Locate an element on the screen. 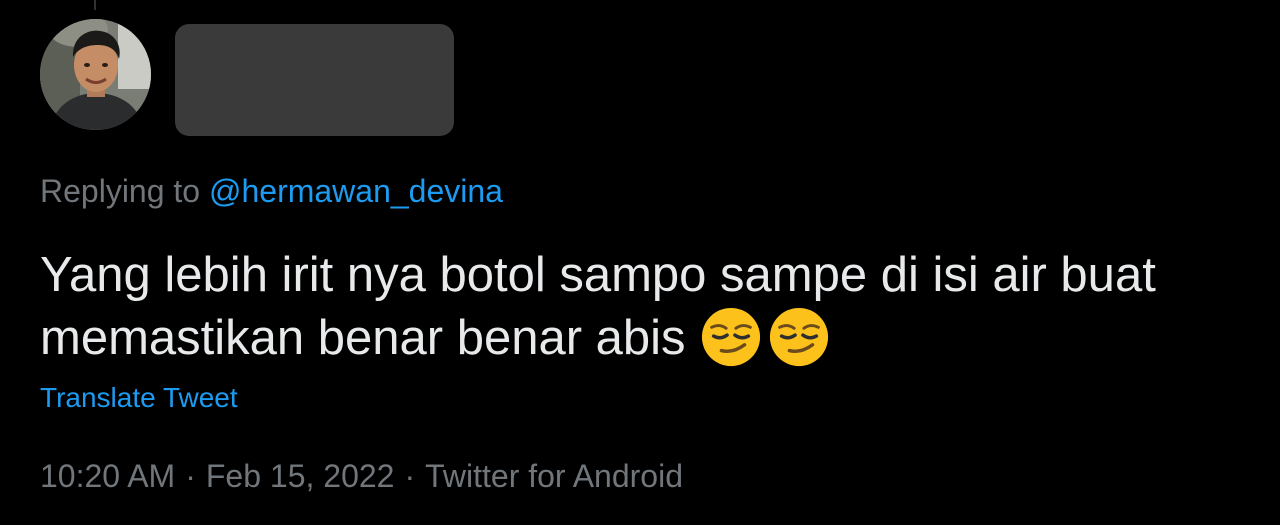  tweet-text-line-2-text: memastikan benar benar abis is located at coordinates (363, 338).